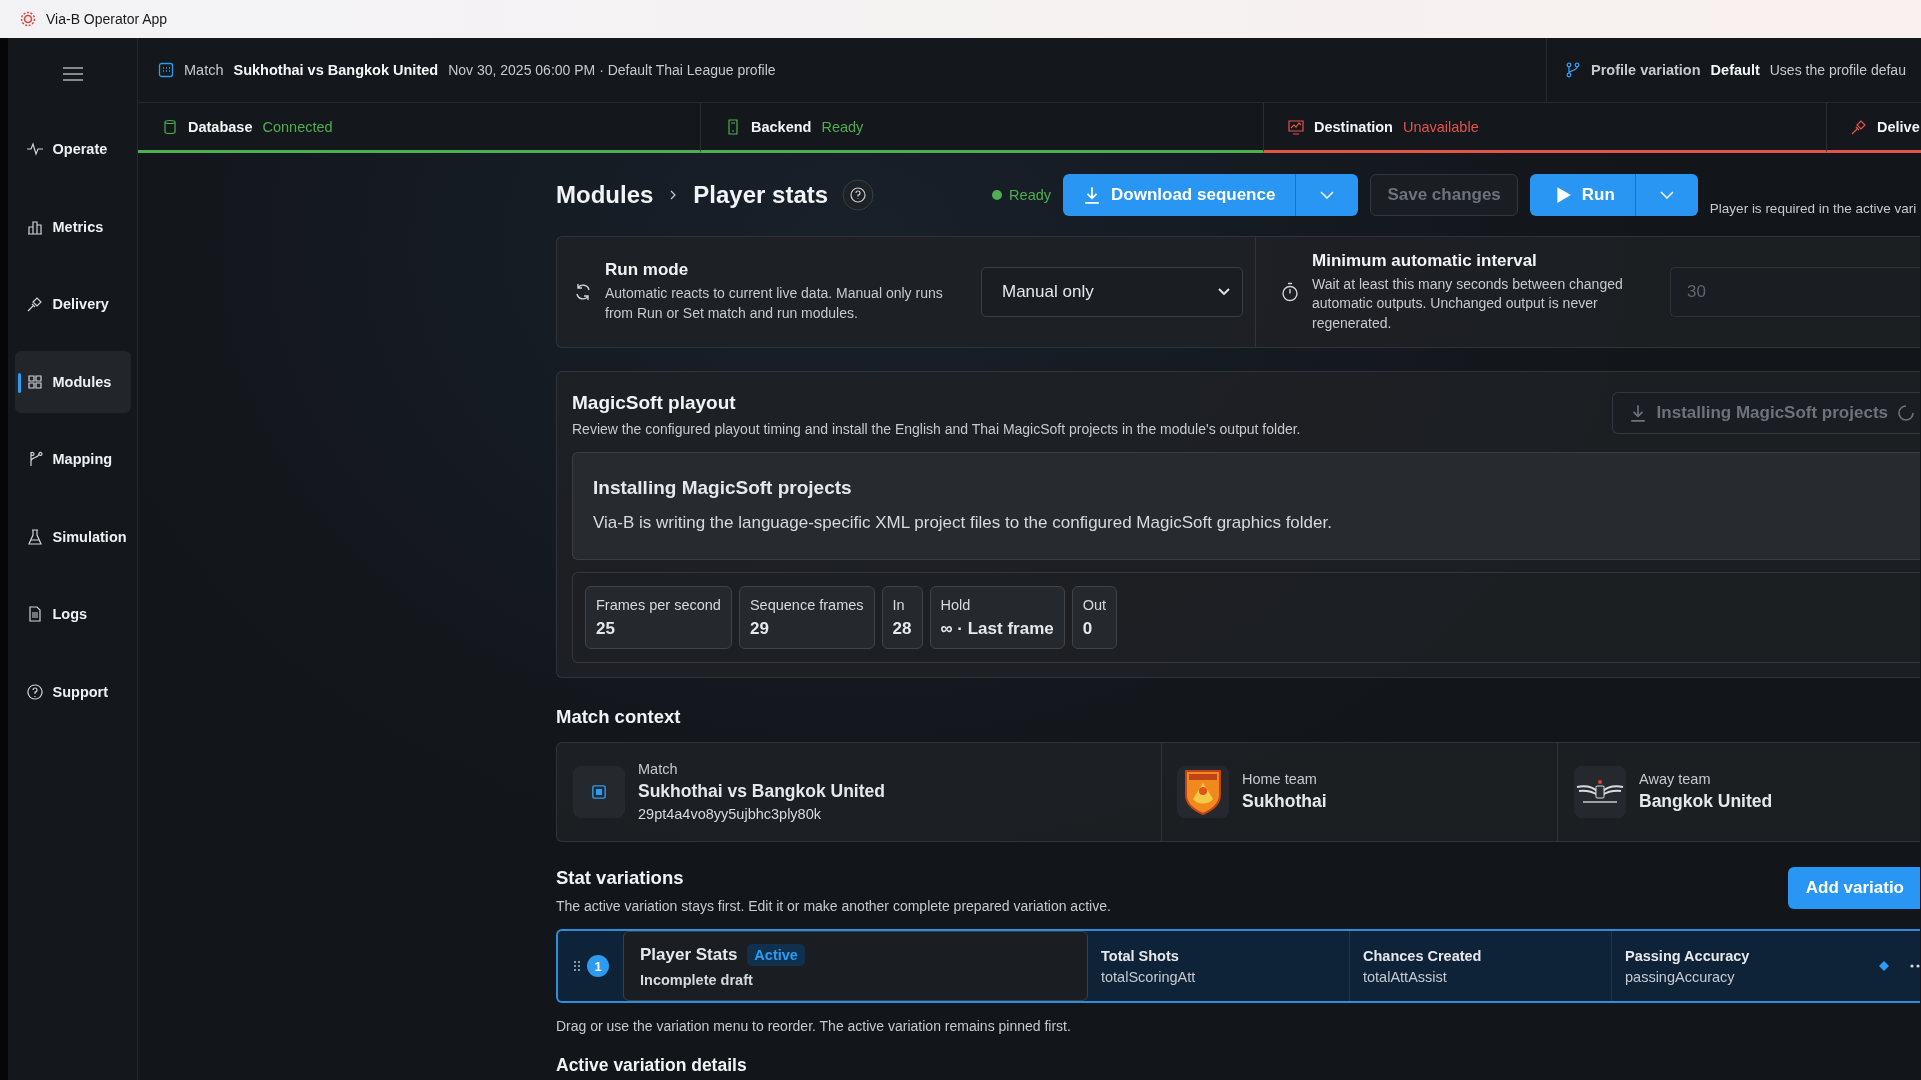  Describe the element at coordinates (1112, 292) in the screenshot. I see `run-mode-select: Manual only` at that location.